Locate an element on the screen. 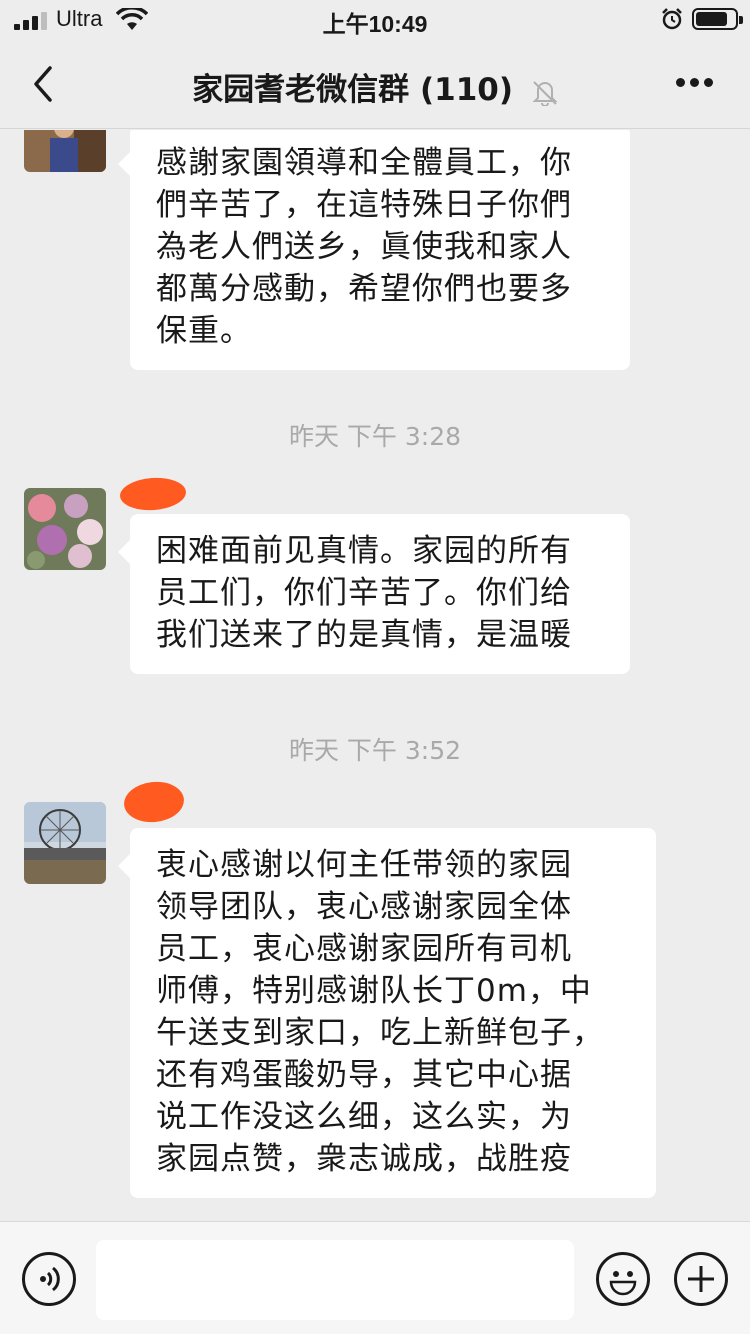  message-text-line: 保重。 is located at coordinates (204, 331).